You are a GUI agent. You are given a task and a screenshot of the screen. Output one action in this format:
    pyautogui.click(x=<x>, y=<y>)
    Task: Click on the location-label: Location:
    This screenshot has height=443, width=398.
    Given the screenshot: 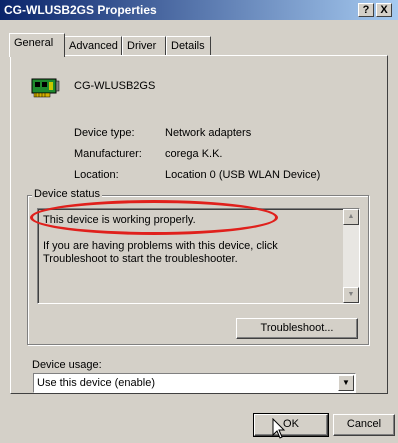 What is the action you would take?
    pyautogui.click(x=96, y=175)
    